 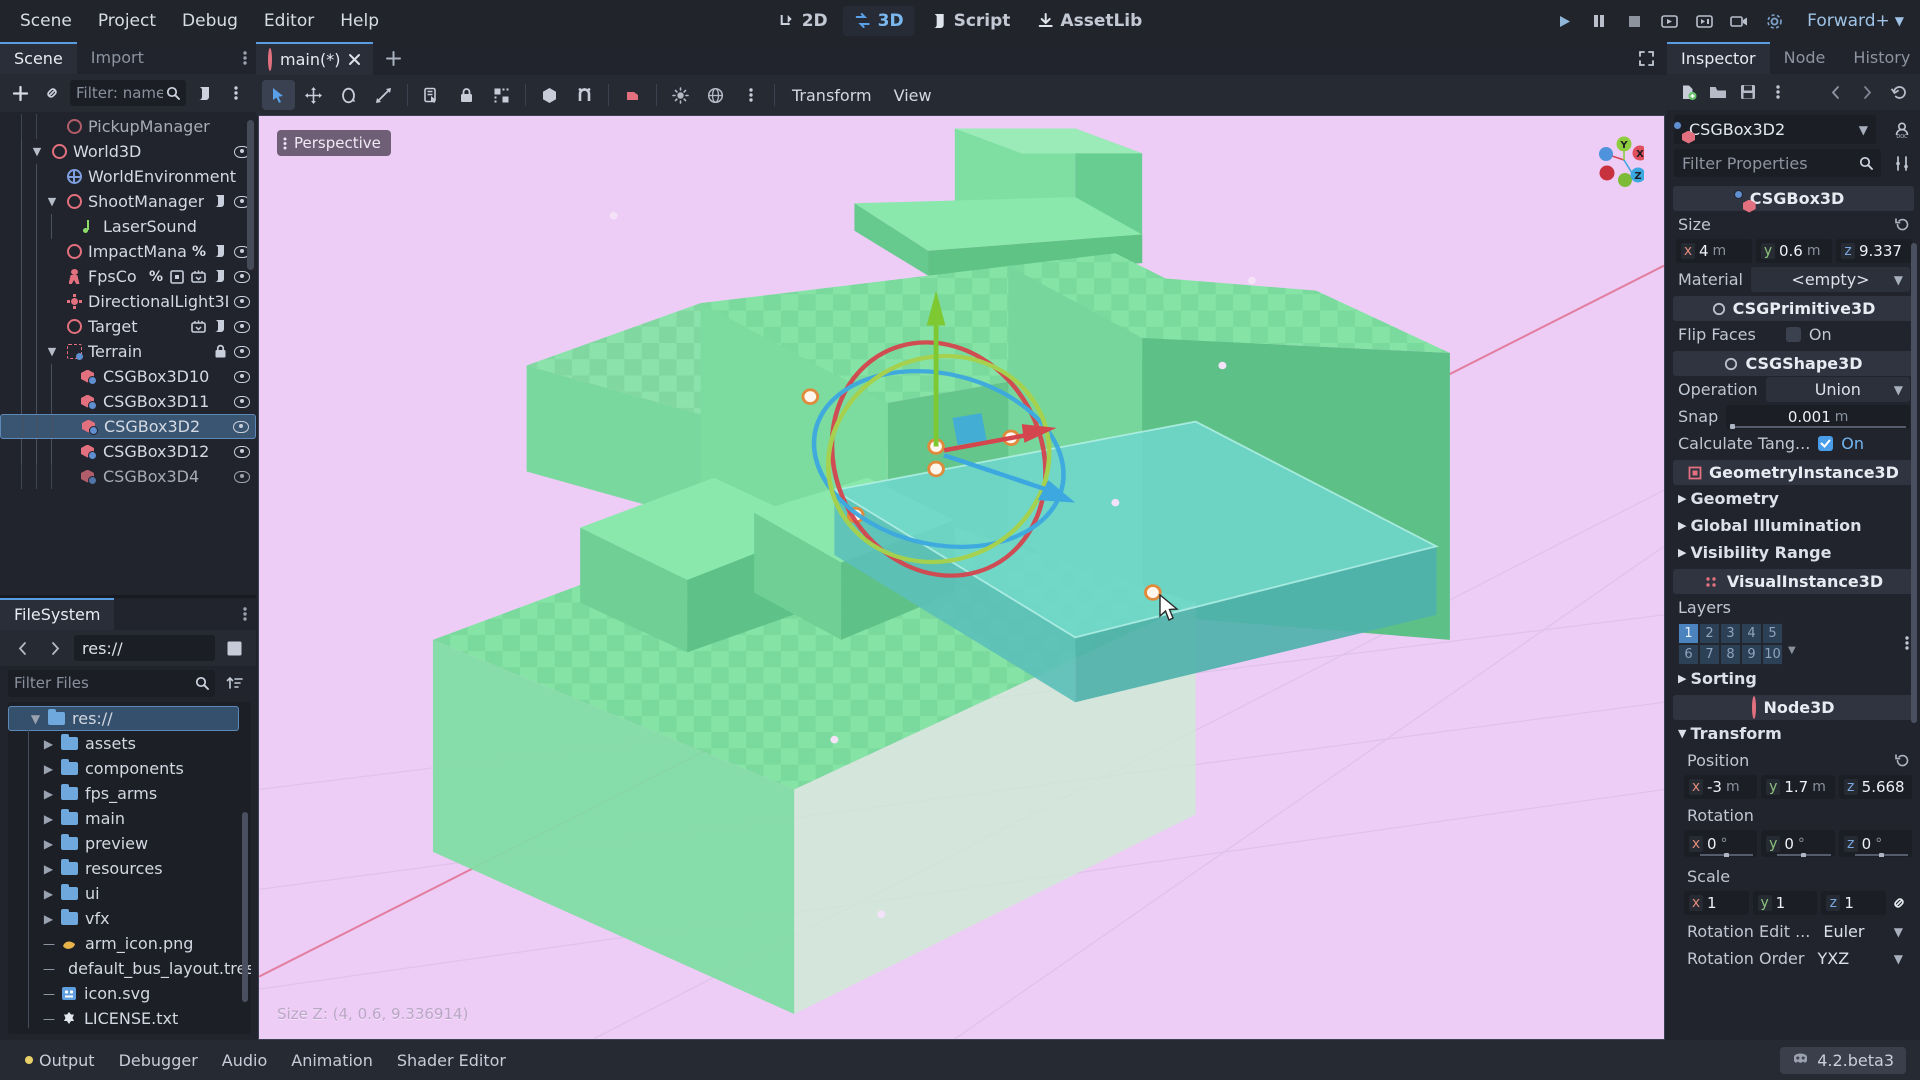 I want to click on layers-options-button, so click(x=1907, y=643).